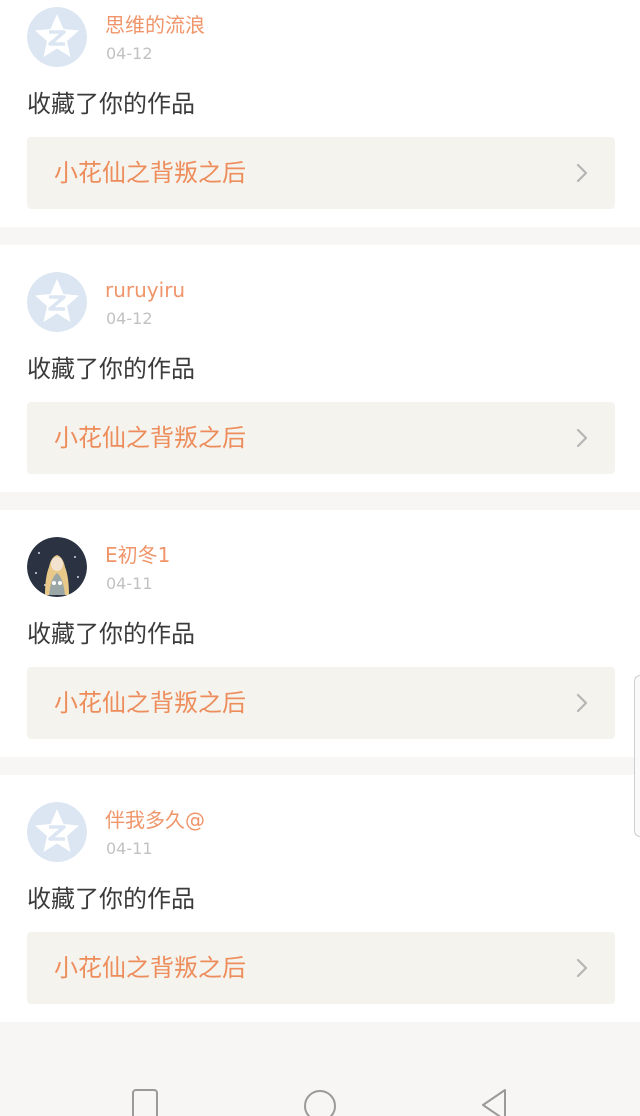  Describe the element at coordinates (137, 555) in the screenshot. I see `username: E初冬1` at that location.